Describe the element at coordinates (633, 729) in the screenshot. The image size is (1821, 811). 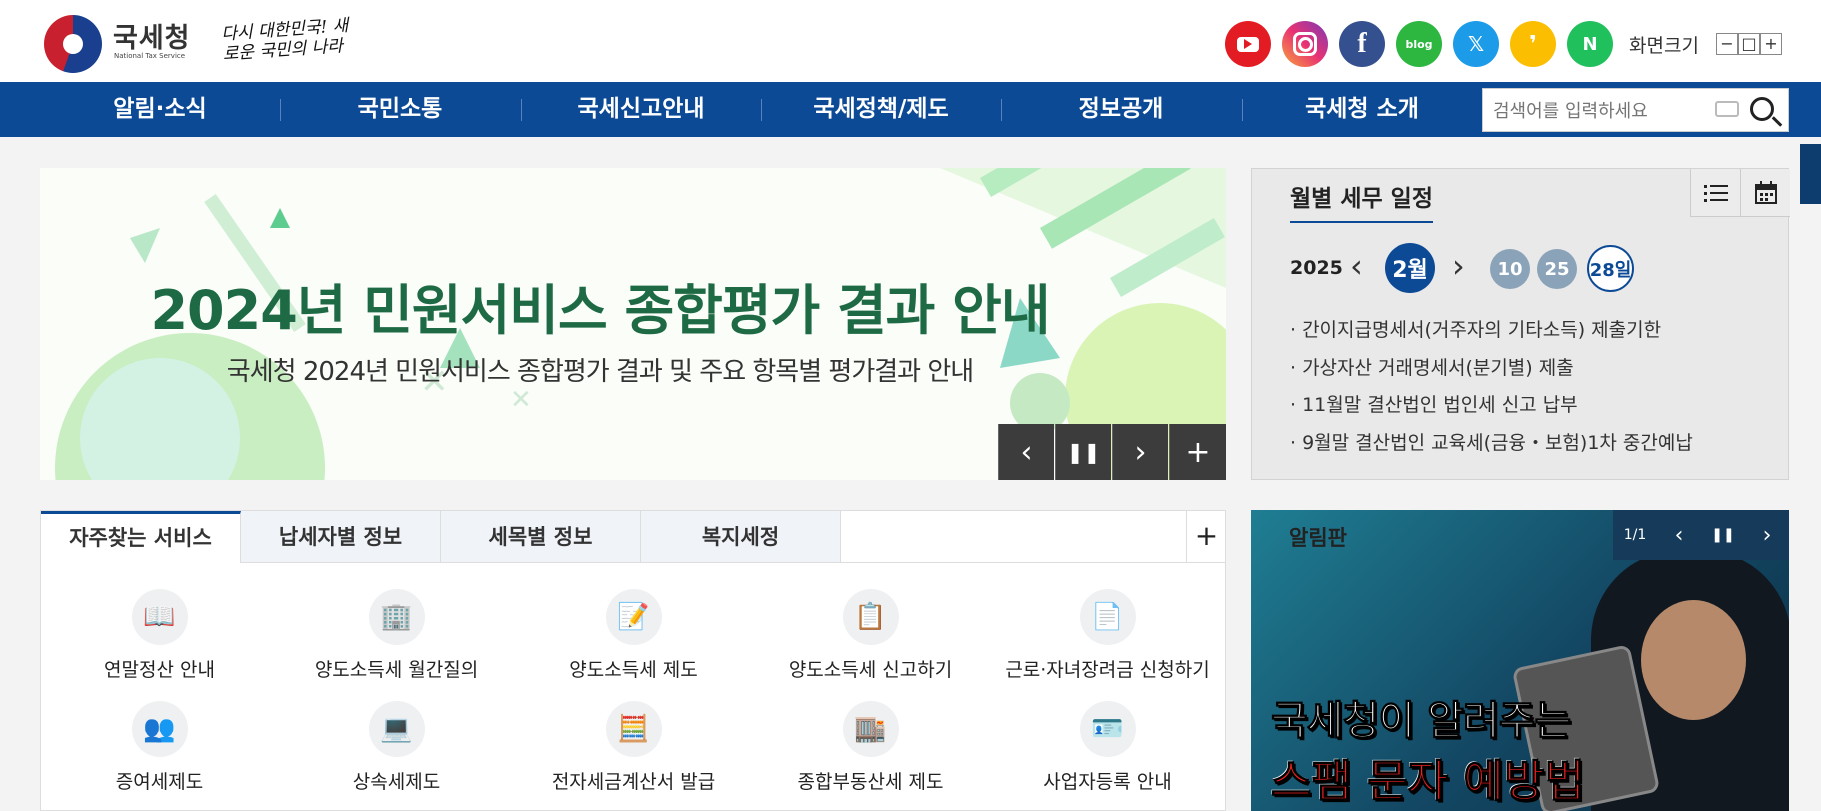
I see `calculator-icon: 🧮` at that location.